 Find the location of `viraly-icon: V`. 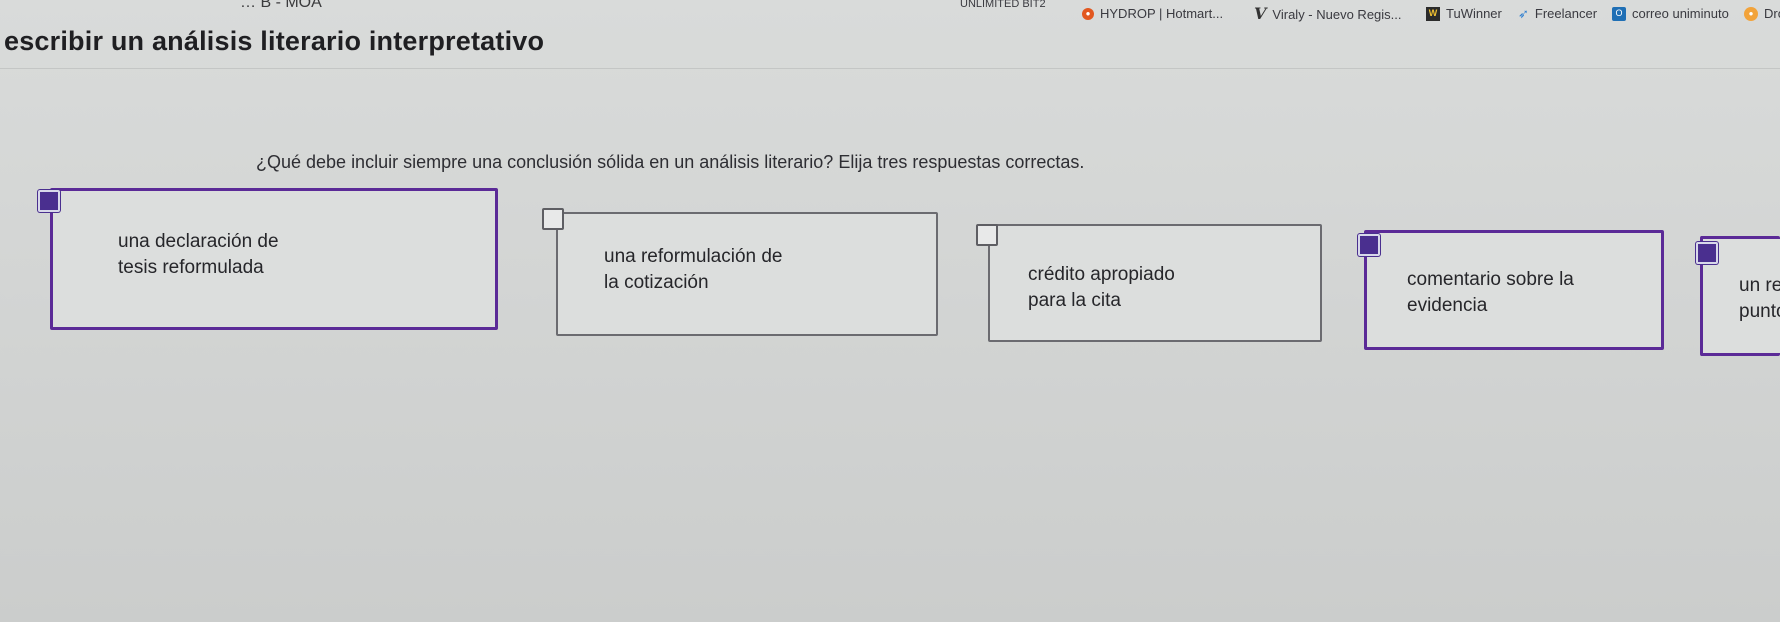

viraly-icon: V is located at coordinates (1260, 13).